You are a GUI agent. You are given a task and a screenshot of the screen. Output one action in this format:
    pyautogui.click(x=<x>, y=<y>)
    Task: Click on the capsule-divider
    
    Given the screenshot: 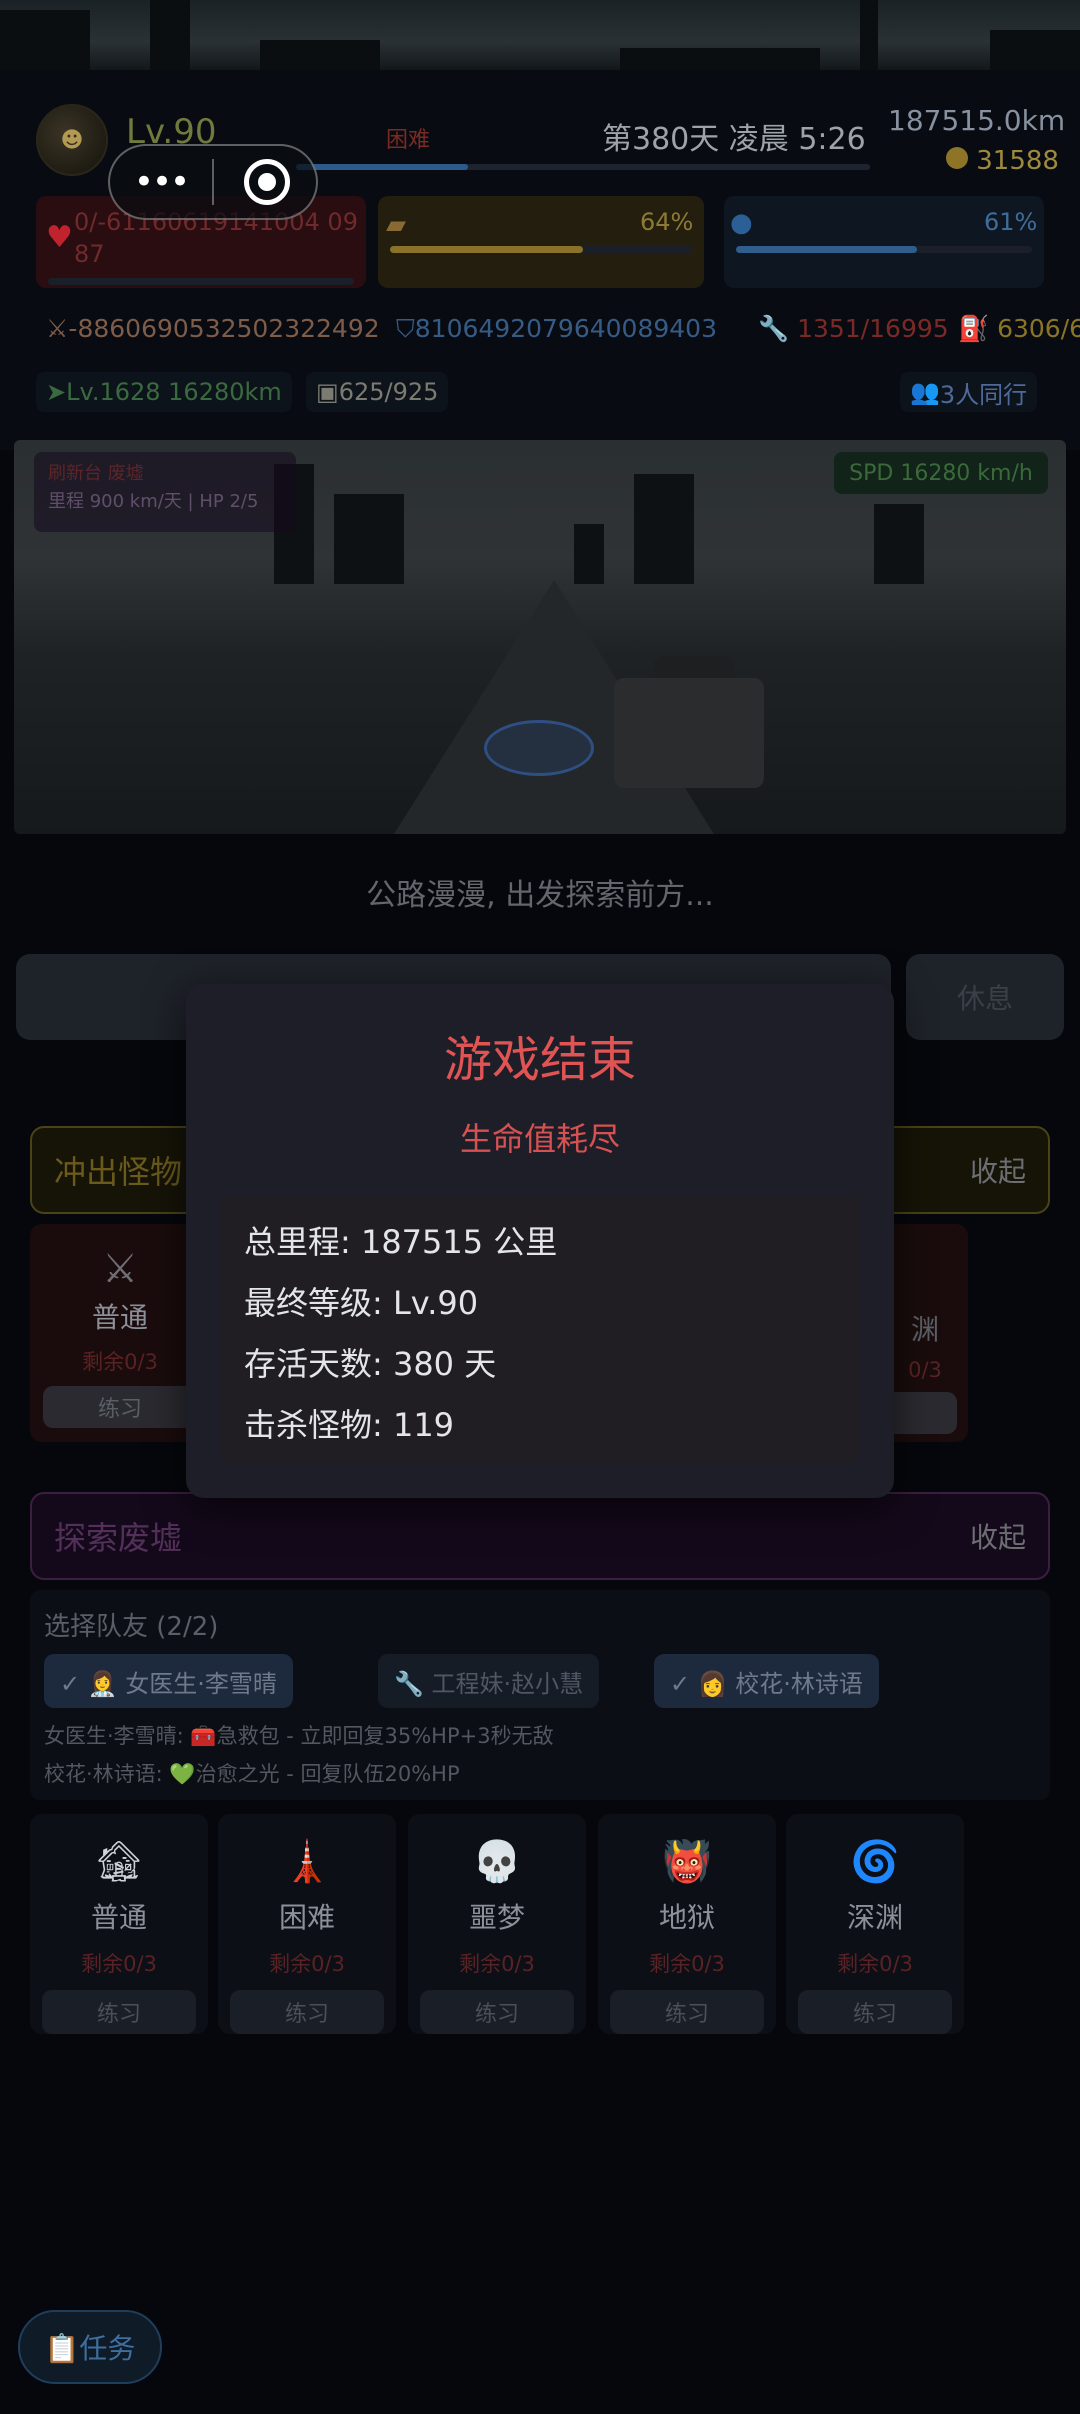 What is the action you would take?
    pyautogui.click(x=213, y=182)
    